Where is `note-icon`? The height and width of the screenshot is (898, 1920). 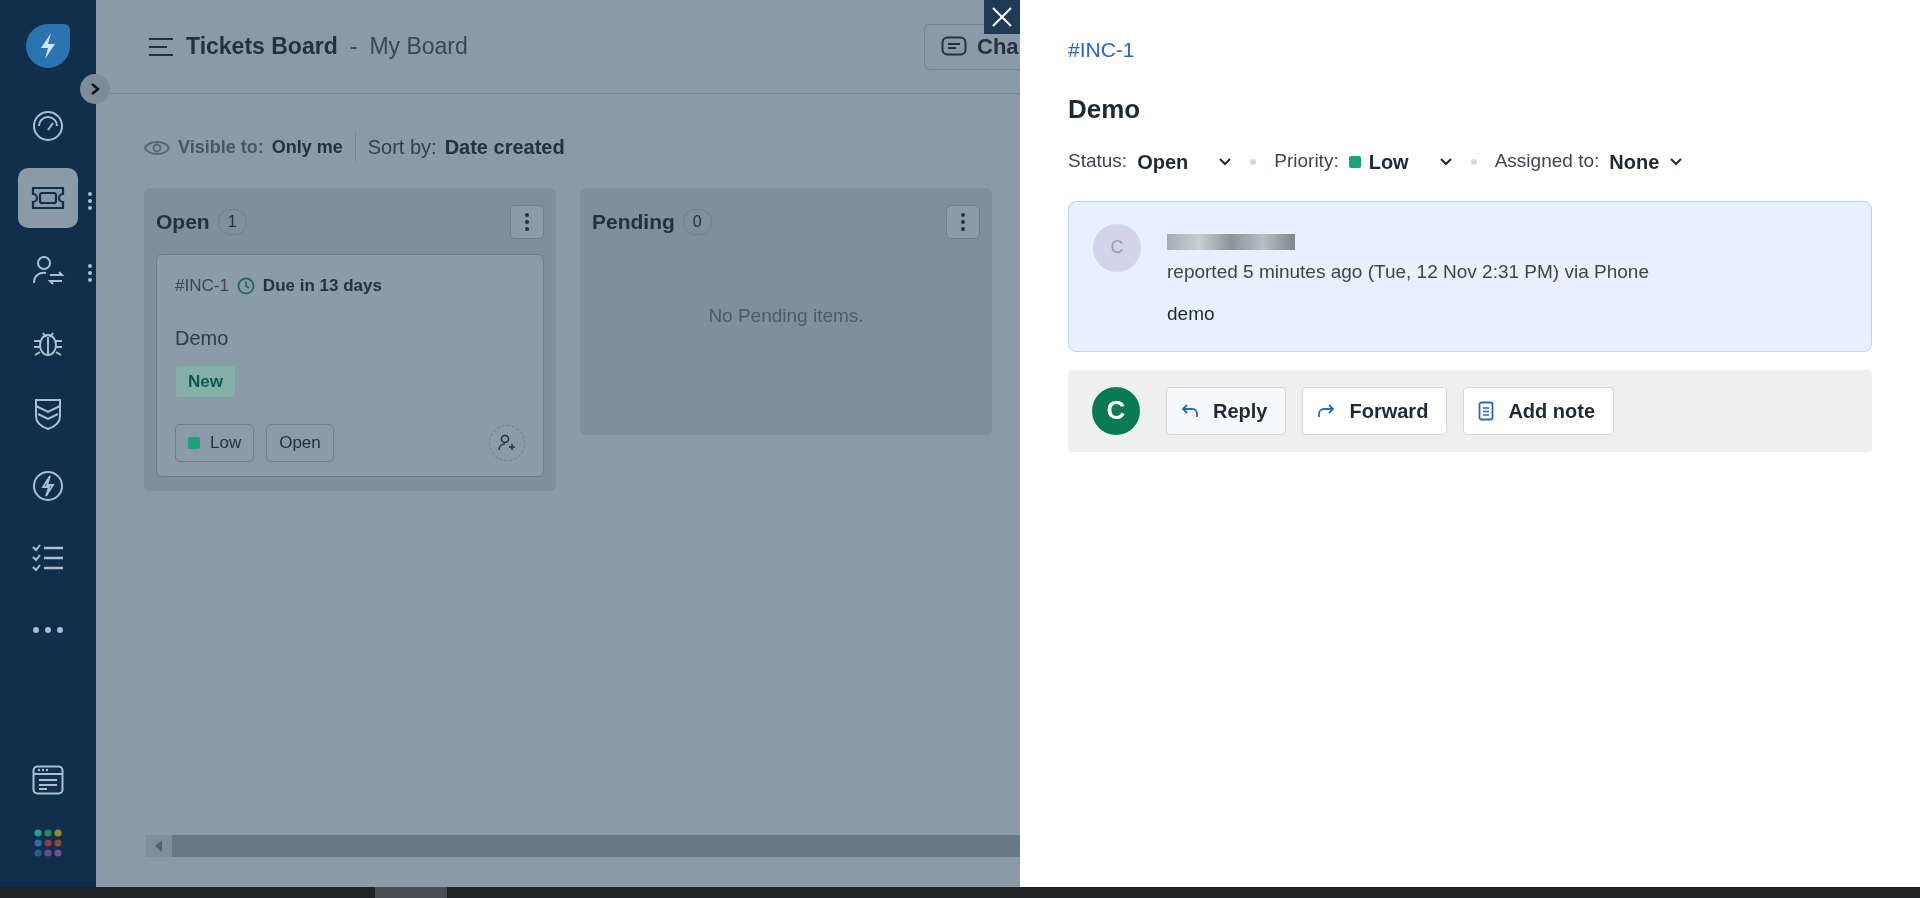
note-icon is located at coordinates (1486, 410).